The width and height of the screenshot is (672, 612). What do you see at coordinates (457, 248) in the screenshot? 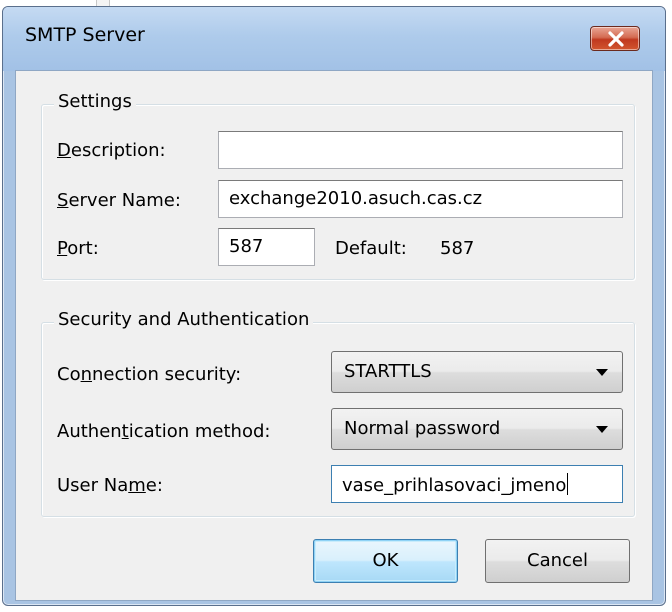
I see `port-default-value: 587` at bounding box center [457, 248].